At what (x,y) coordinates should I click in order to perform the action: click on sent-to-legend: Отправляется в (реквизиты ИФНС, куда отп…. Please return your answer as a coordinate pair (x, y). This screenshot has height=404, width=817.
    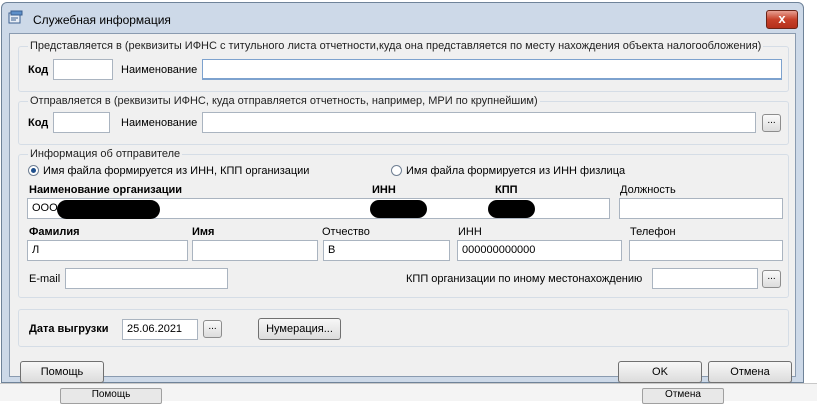
    Looking at the image, I should click on (284, 101).